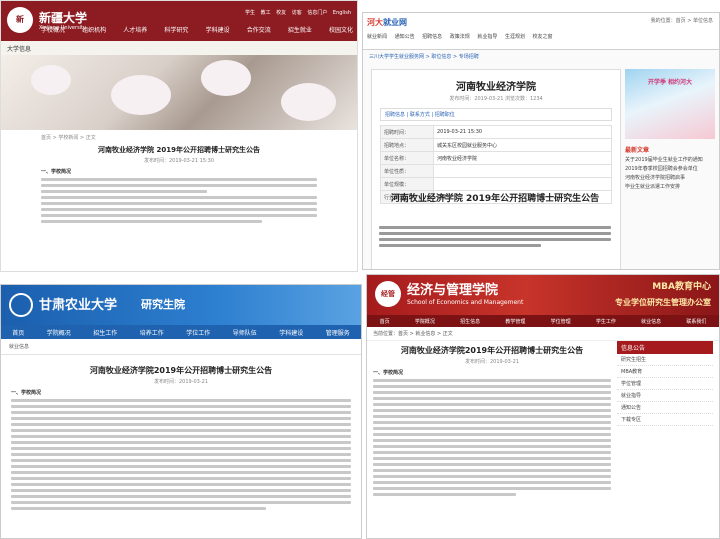  I want to click on nav-item: 教学管理, so click(515, 321).